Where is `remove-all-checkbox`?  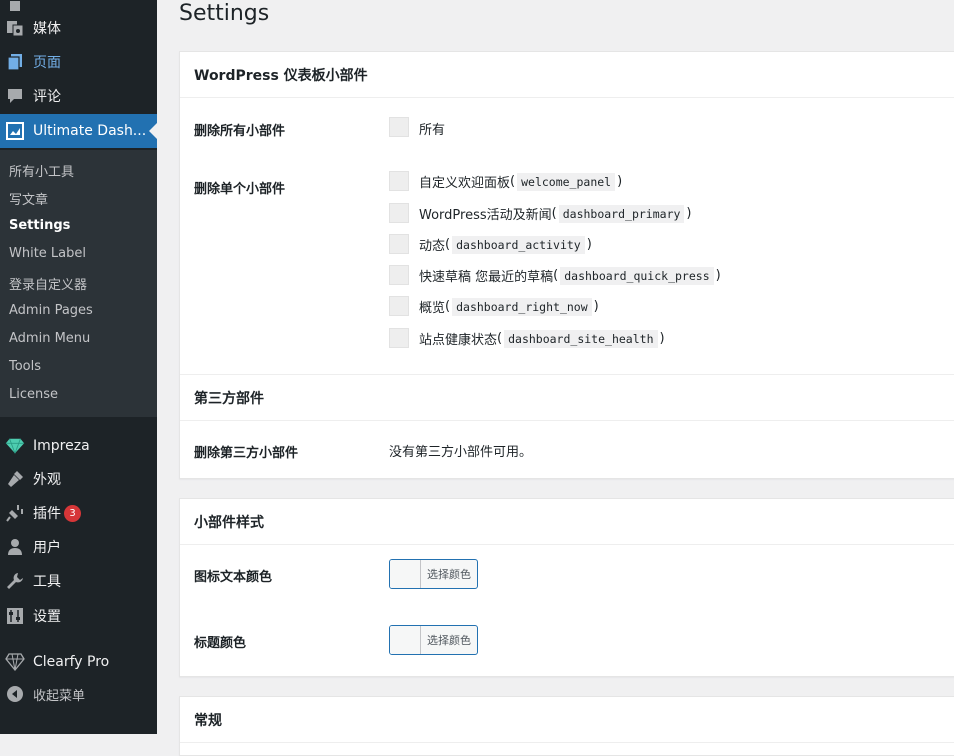 remove-all-checkbox is located at coordinates (399, 127).